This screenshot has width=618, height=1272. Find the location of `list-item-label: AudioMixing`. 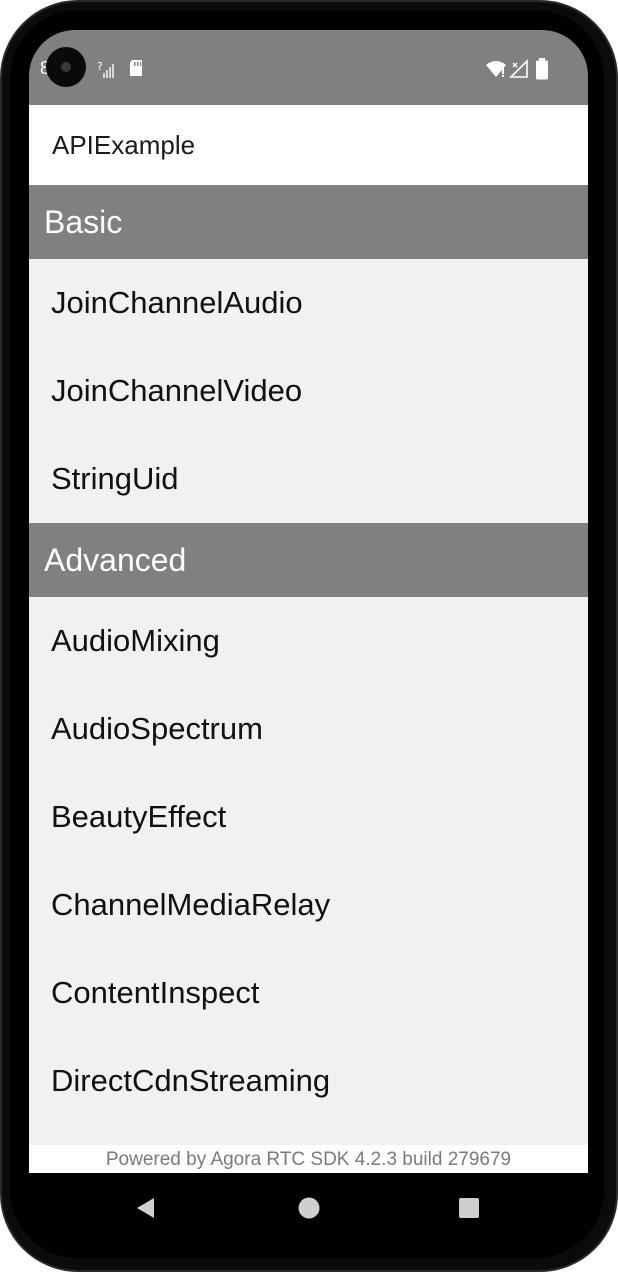

list-item-label: AudioMixing is located at coordinates (135, 640).